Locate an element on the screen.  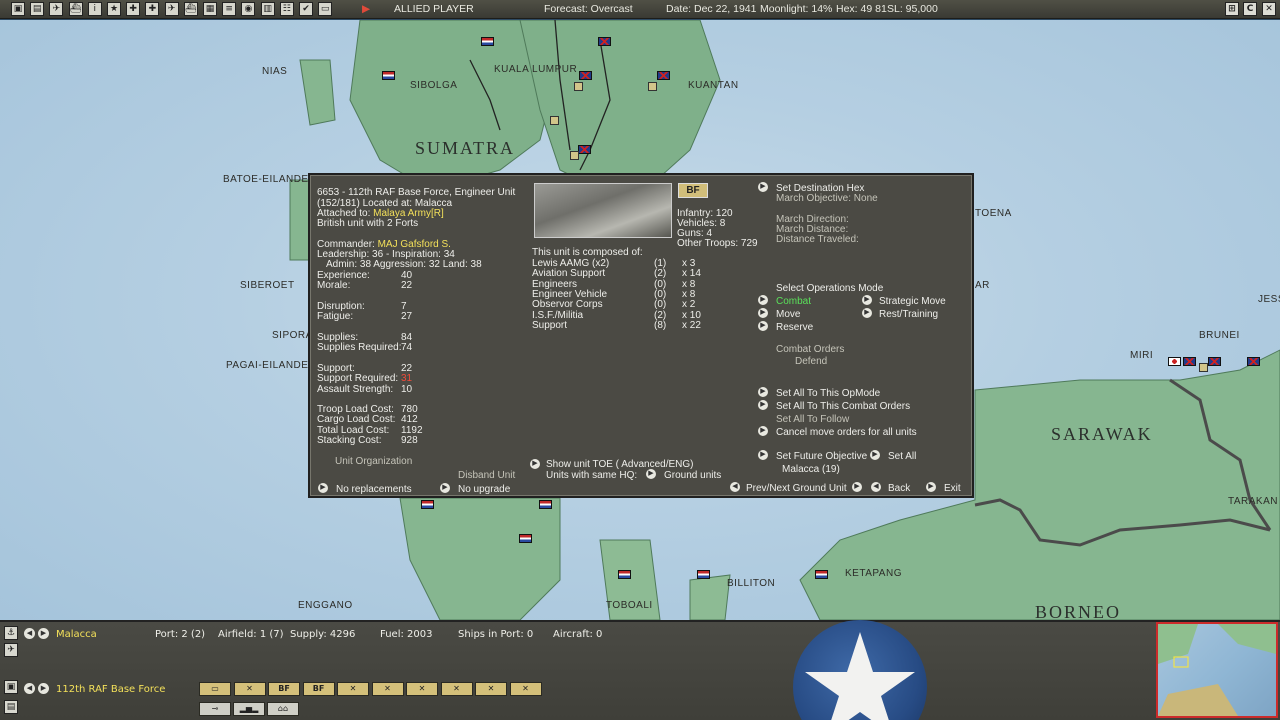
mode-strategic-arrow-icon: ▶ is located at coordinates (867, 300).